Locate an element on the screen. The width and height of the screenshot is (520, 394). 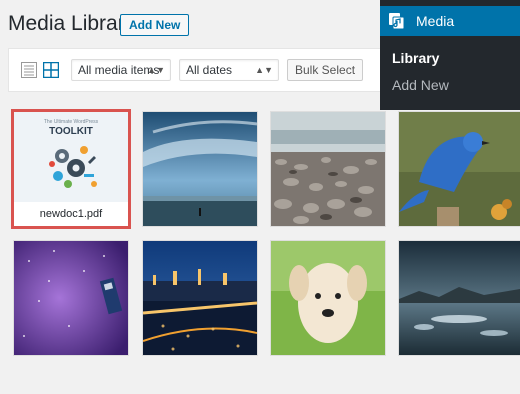
puppy-thumbnail is located at coordinates (328, 298).